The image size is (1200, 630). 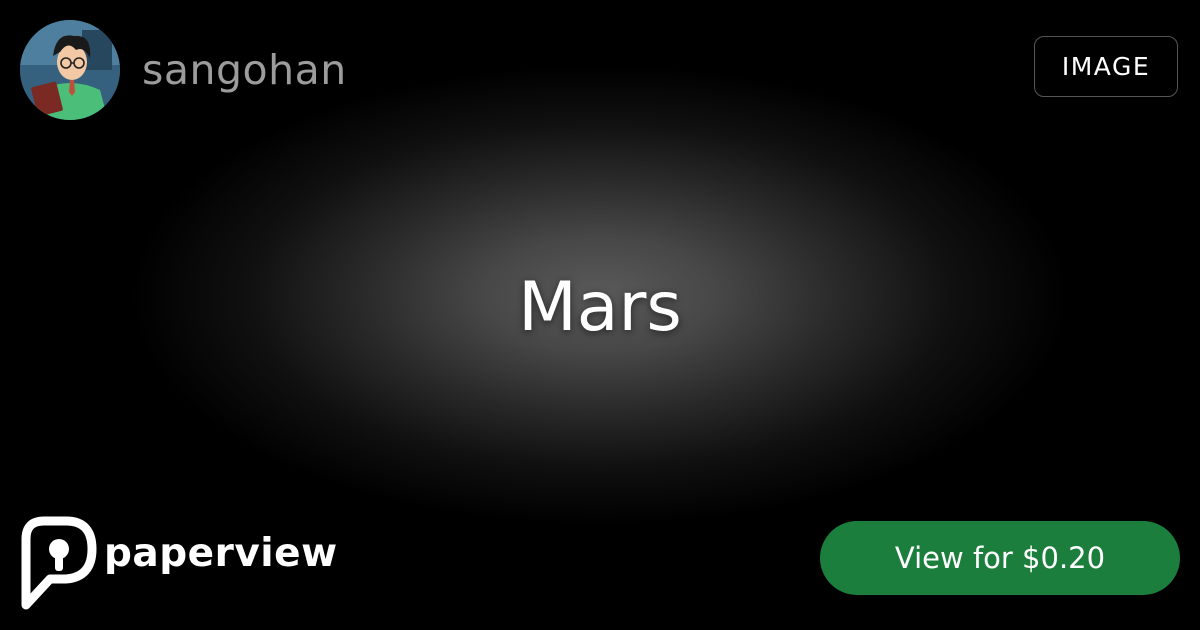 I want to click on paperview-logo-icon, so click(x=59, y=563).